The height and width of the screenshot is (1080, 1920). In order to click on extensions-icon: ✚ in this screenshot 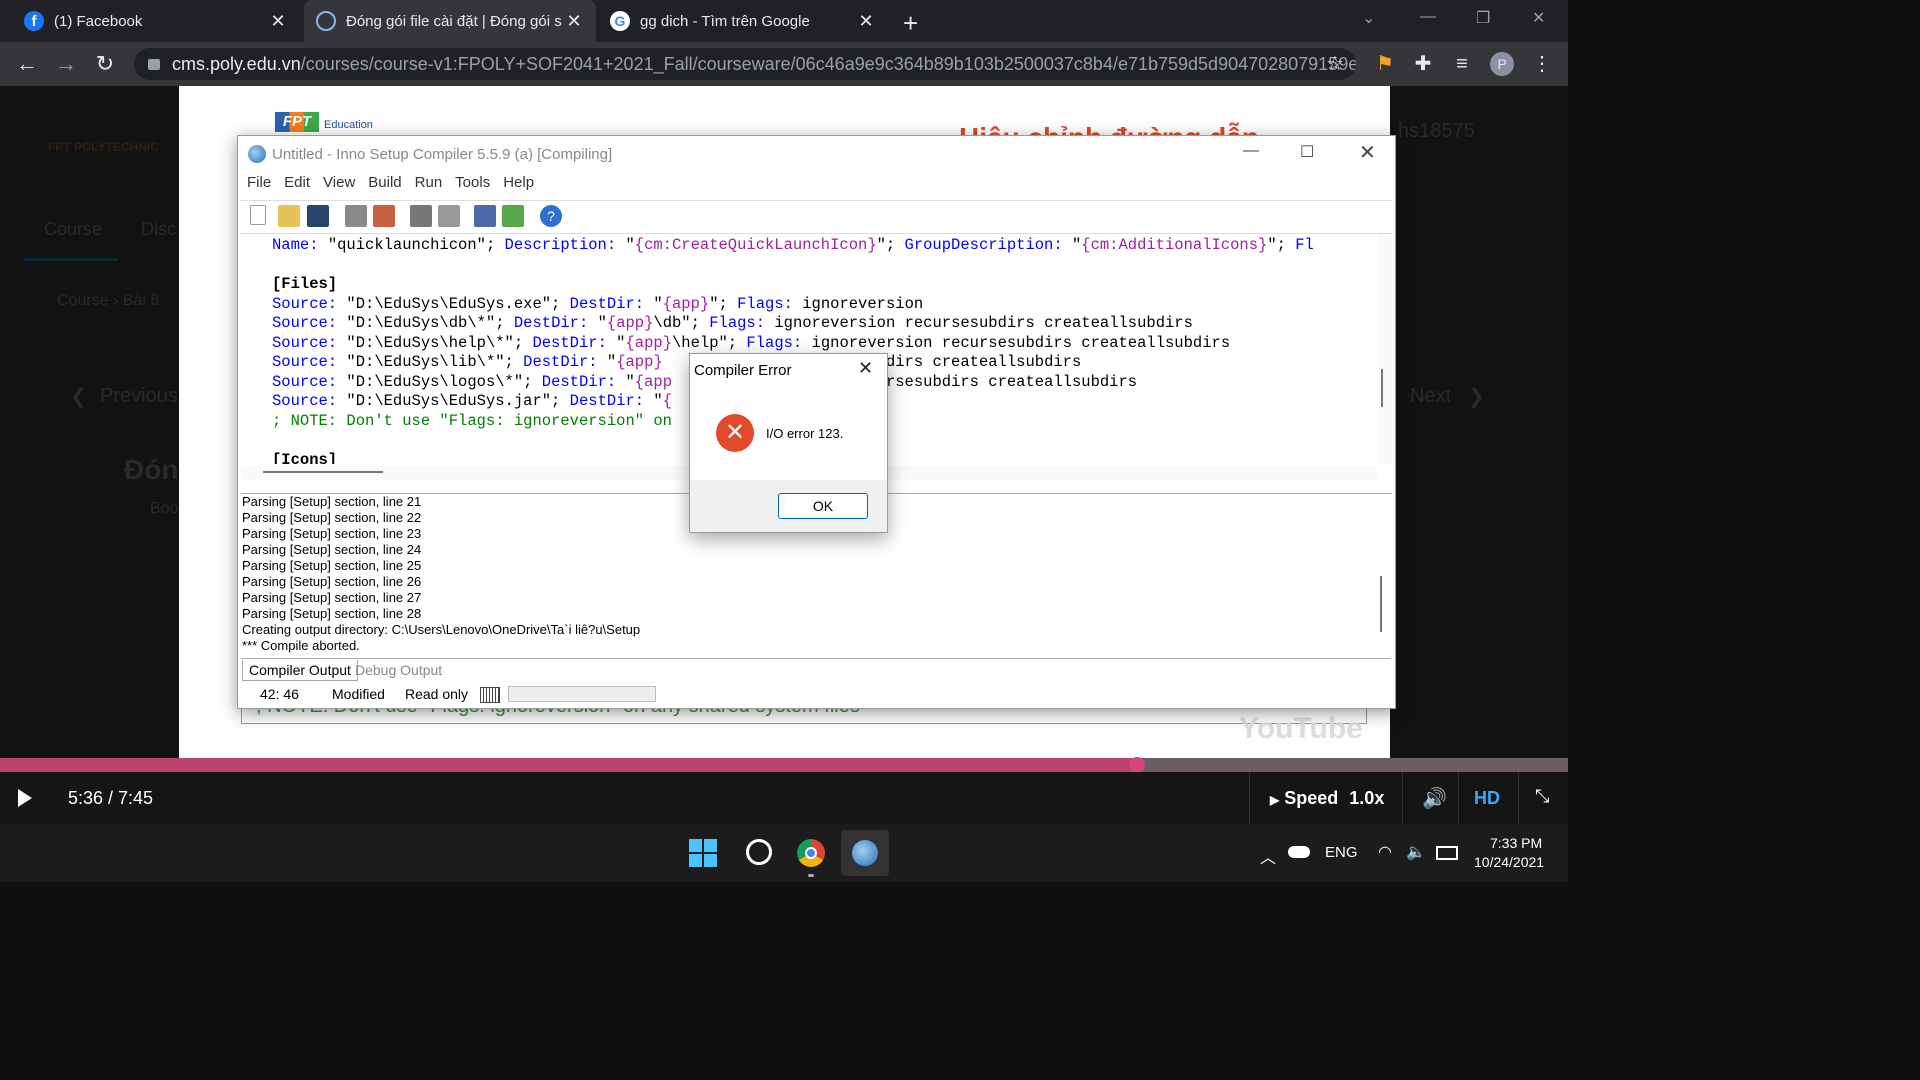, I will do `click(1423, 64)`.